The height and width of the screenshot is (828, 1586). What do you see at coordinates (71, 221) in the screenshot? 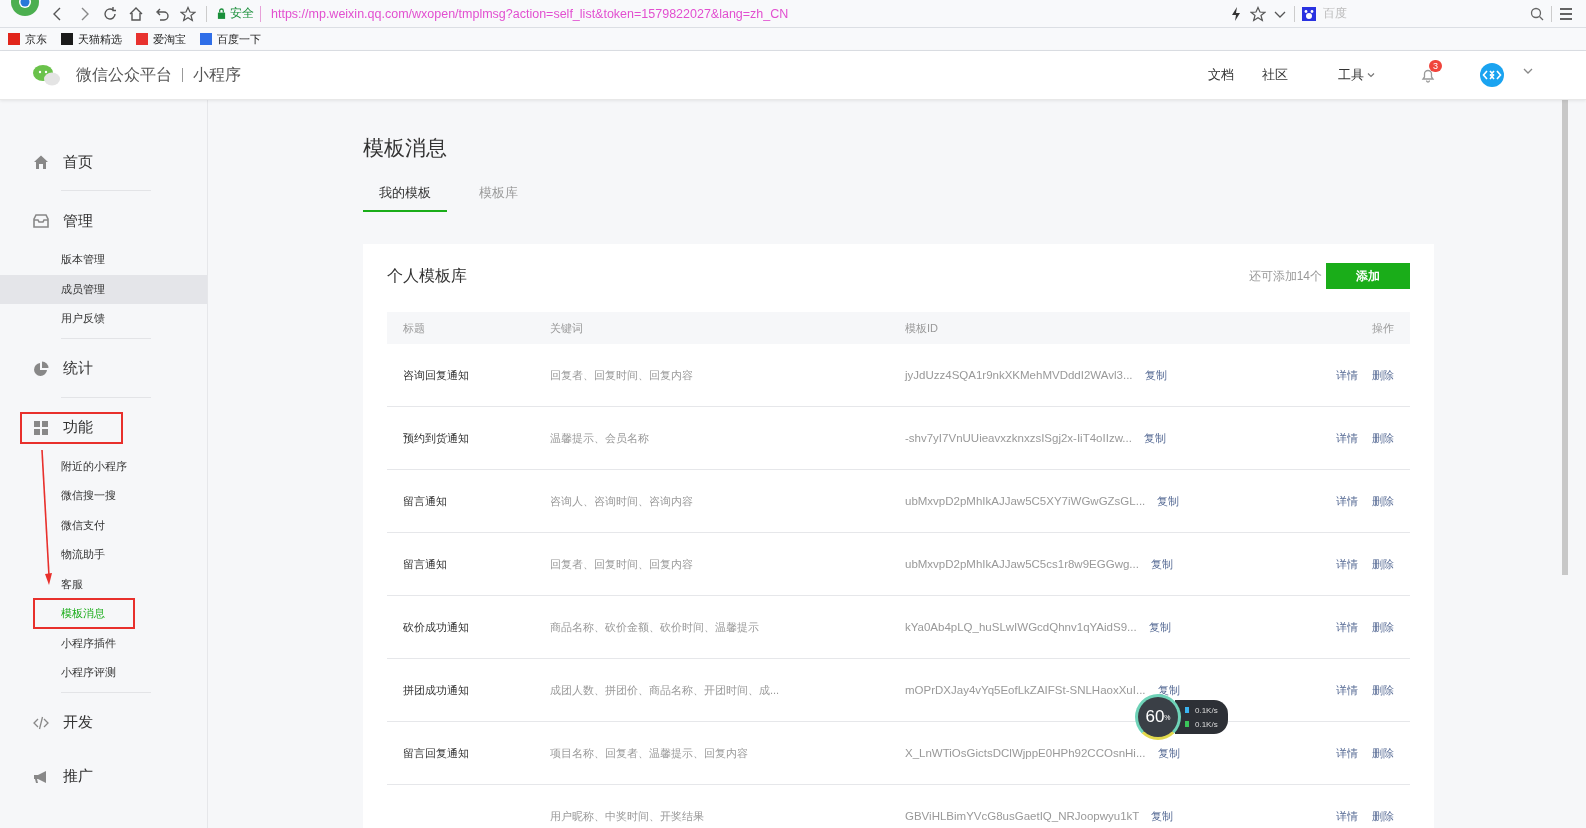
I see `sidebar-section: 管理` at bounding box center [71, 221].